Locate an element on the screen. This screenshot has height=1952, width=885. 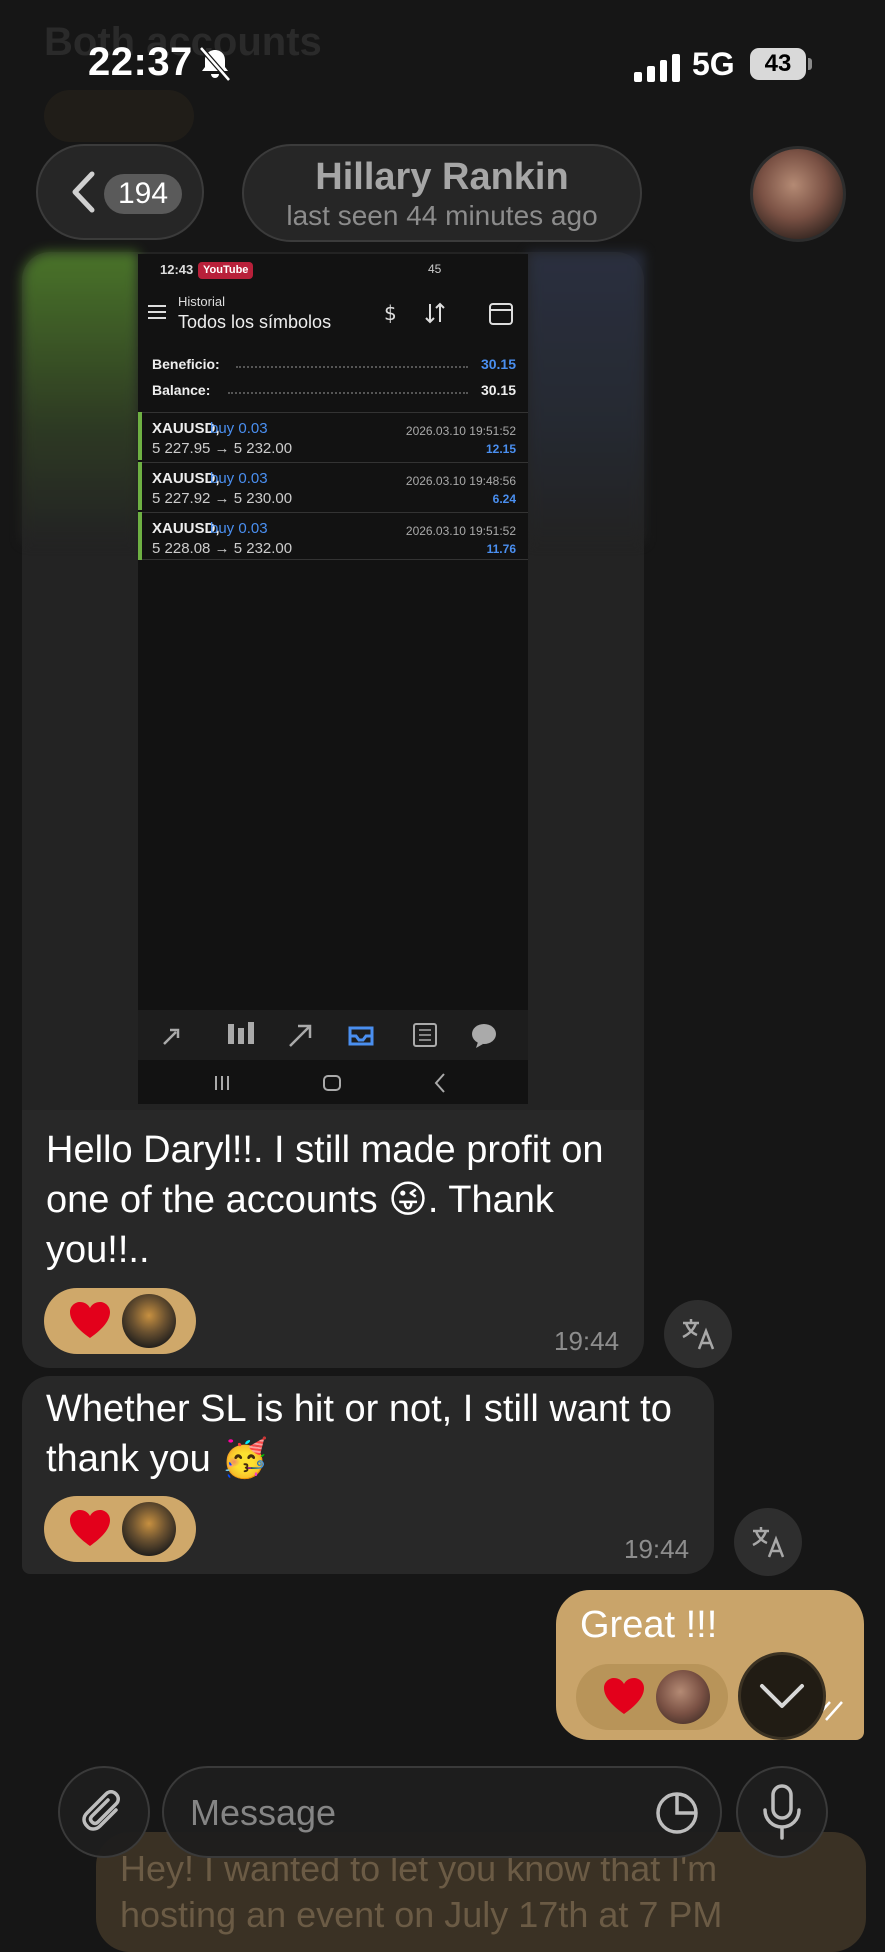
trade-timestamp: 2026.03.10 19:48:56 is located at coordinates (460, 481).